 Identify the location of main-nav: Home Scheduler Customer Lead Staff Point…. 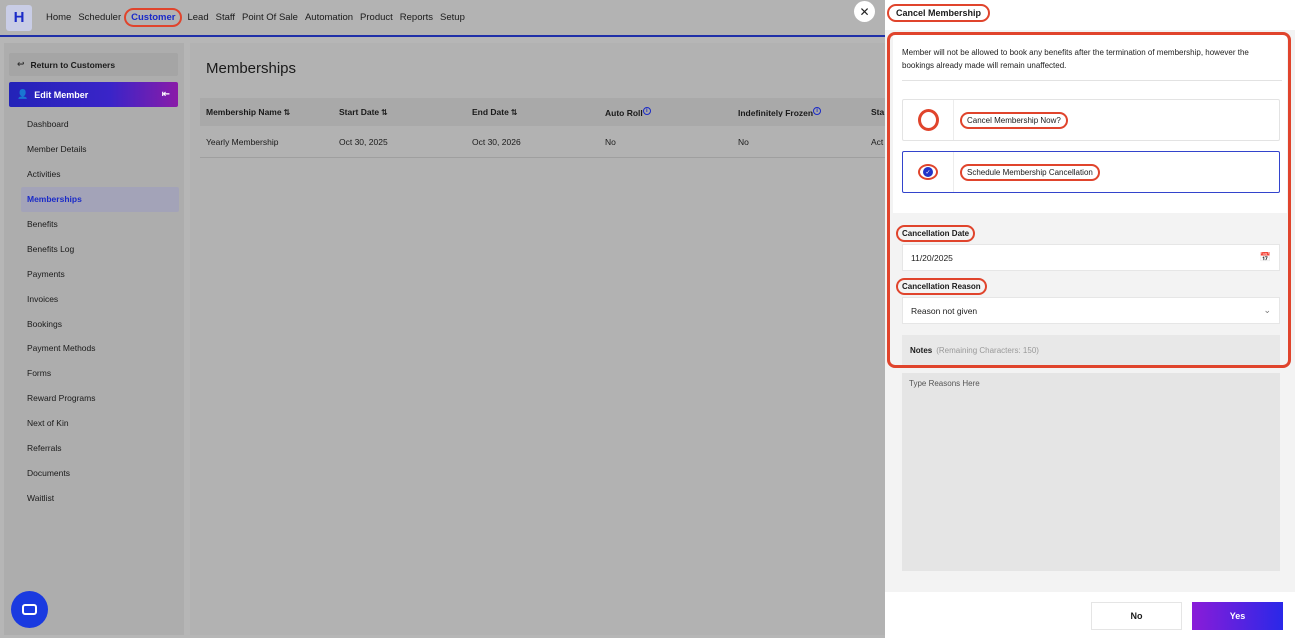
(259, 17).